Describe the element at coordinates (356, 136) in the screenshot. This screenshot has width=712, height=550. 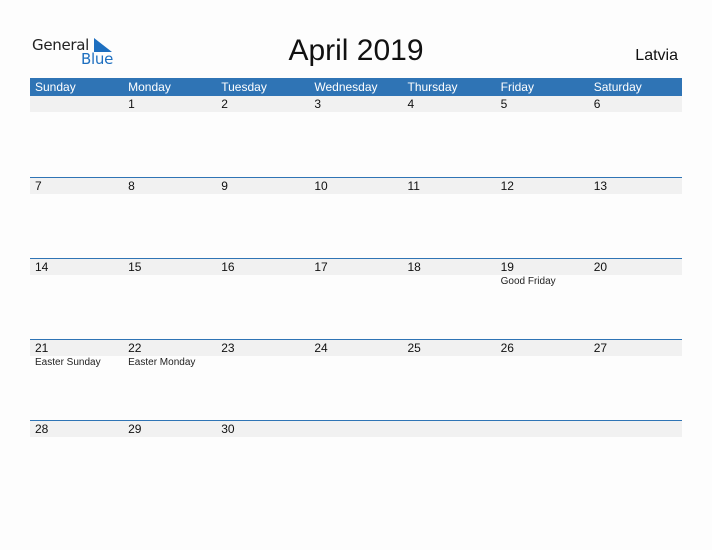
I see `week-row: 1 2 3 4 5 6` at that location.